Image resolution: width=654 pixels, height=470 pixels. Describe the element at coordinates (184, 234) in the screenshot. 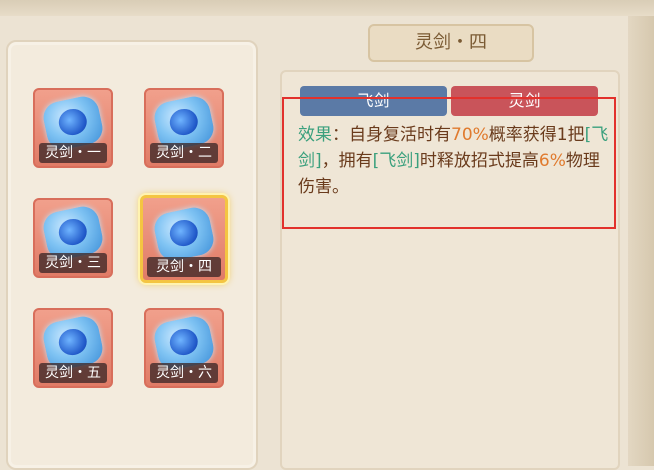

I see `sword-gem-icon` at that location.